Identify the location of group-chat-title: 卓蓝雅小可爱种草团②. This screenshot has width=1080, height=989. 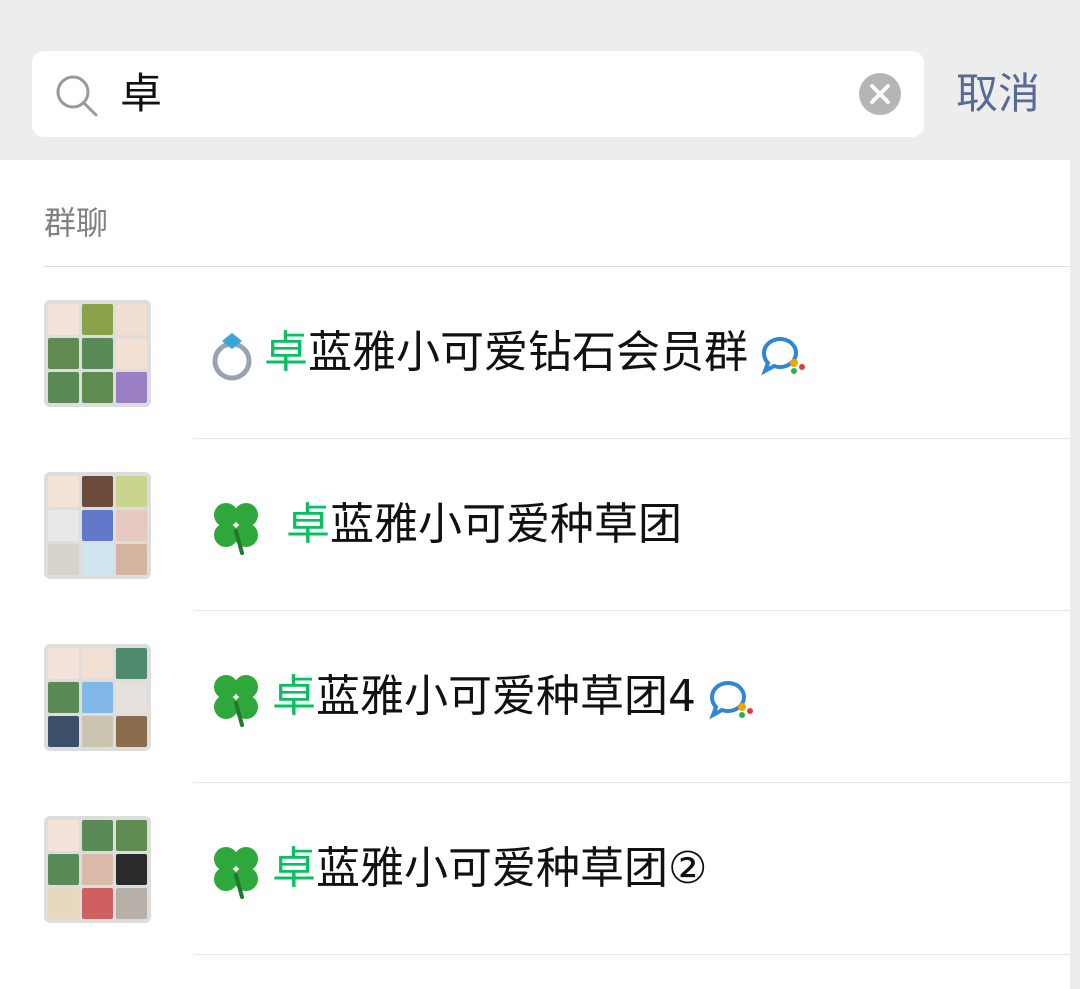
(455, 869).